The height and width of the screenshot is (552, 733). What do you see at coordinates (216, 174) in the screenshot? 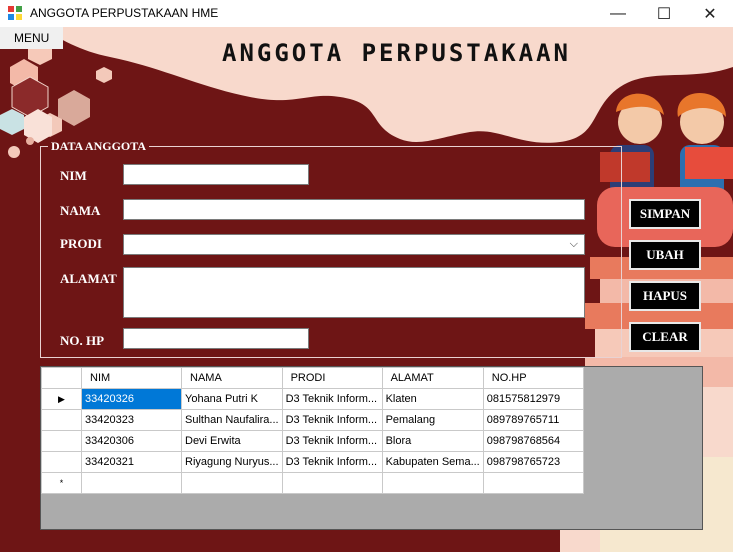
I see `nim-field` at bounding box center [216, 174].